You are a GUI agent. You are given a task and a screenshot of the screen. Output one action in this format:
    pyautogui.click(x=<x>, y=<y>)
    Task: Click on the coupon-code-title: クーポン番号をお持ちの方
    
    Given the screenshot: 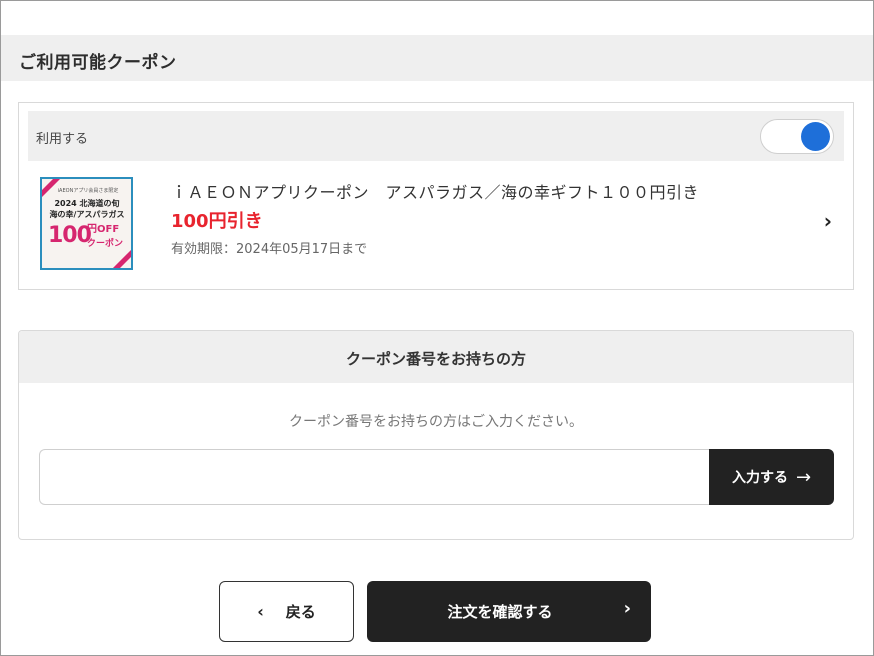 What is the action you would take?
    pyautogui.click(x=435, y=359)
    